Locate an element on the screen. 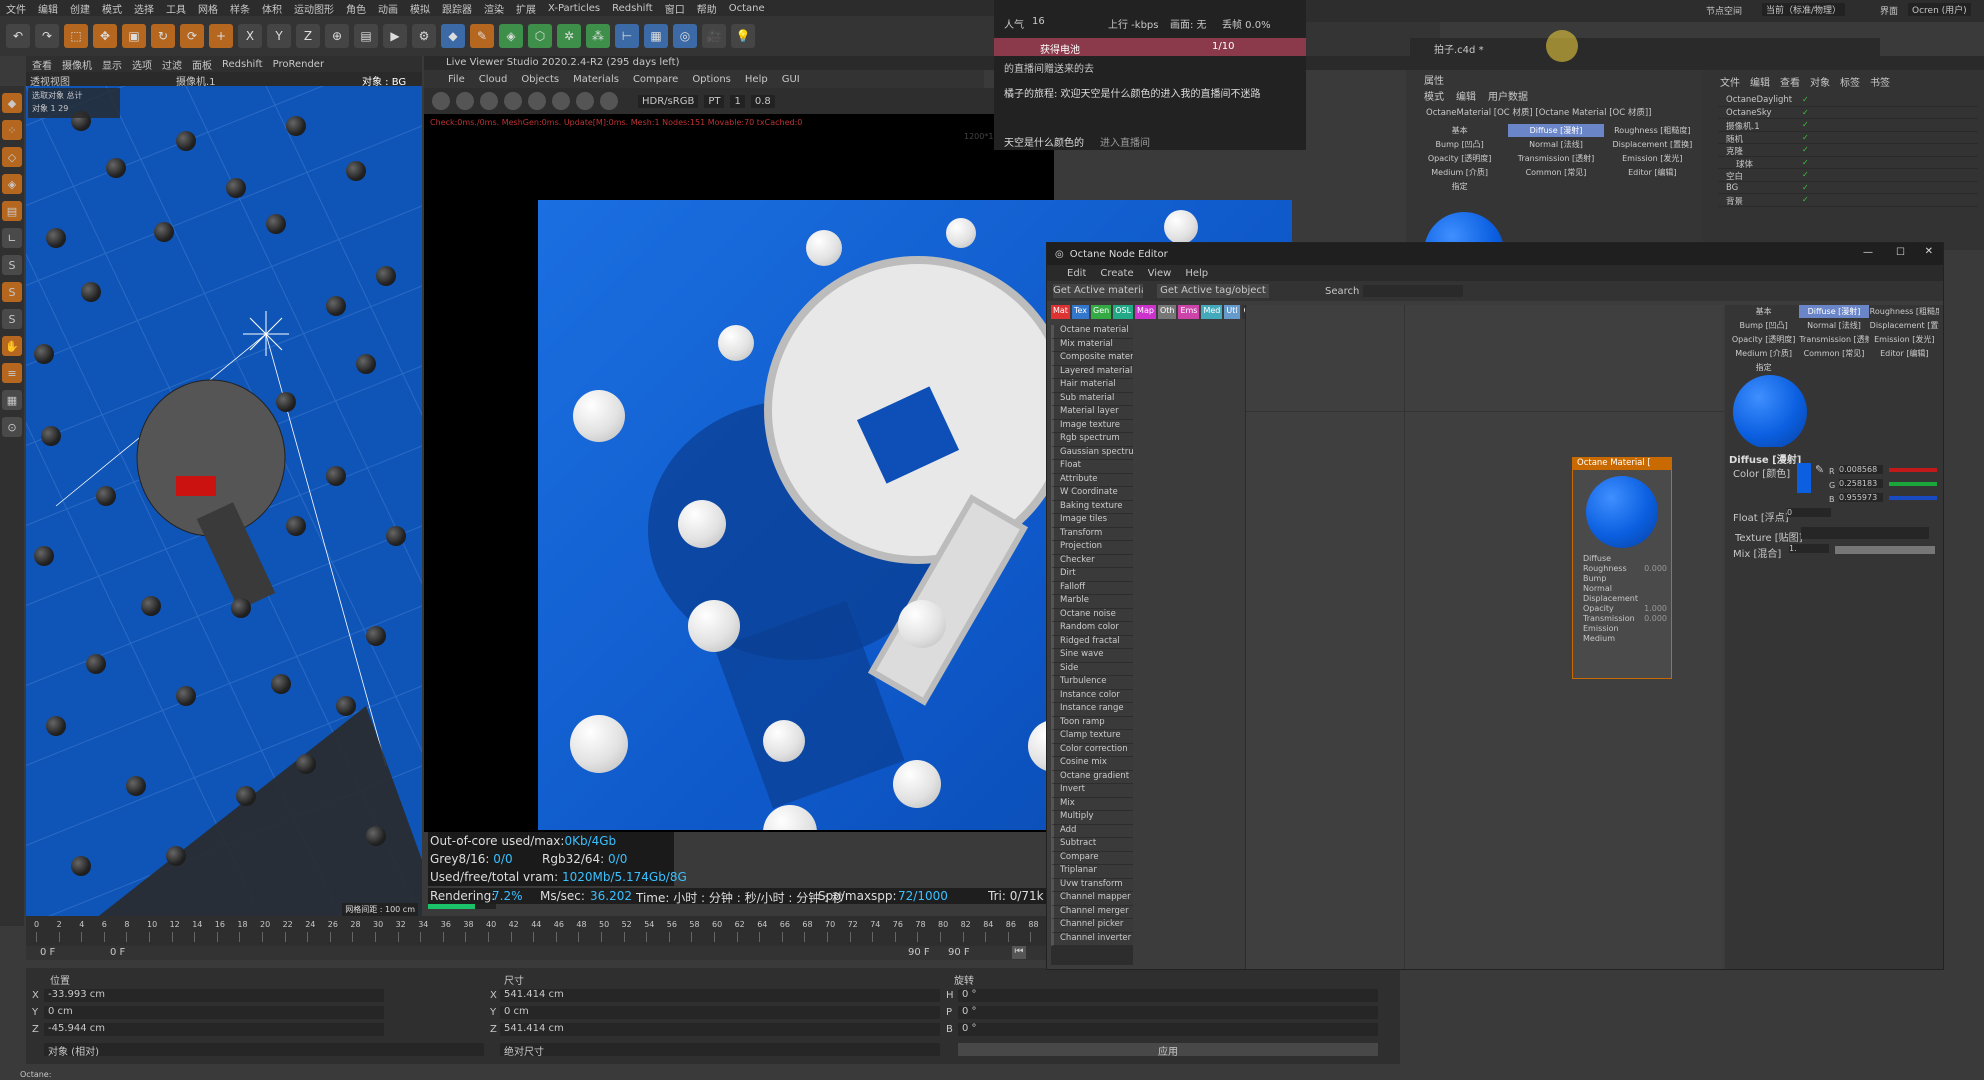 The height and width of the screenshot is (1080, 1984). render-region-icon: ▤ is located at coordinates (366, 36).